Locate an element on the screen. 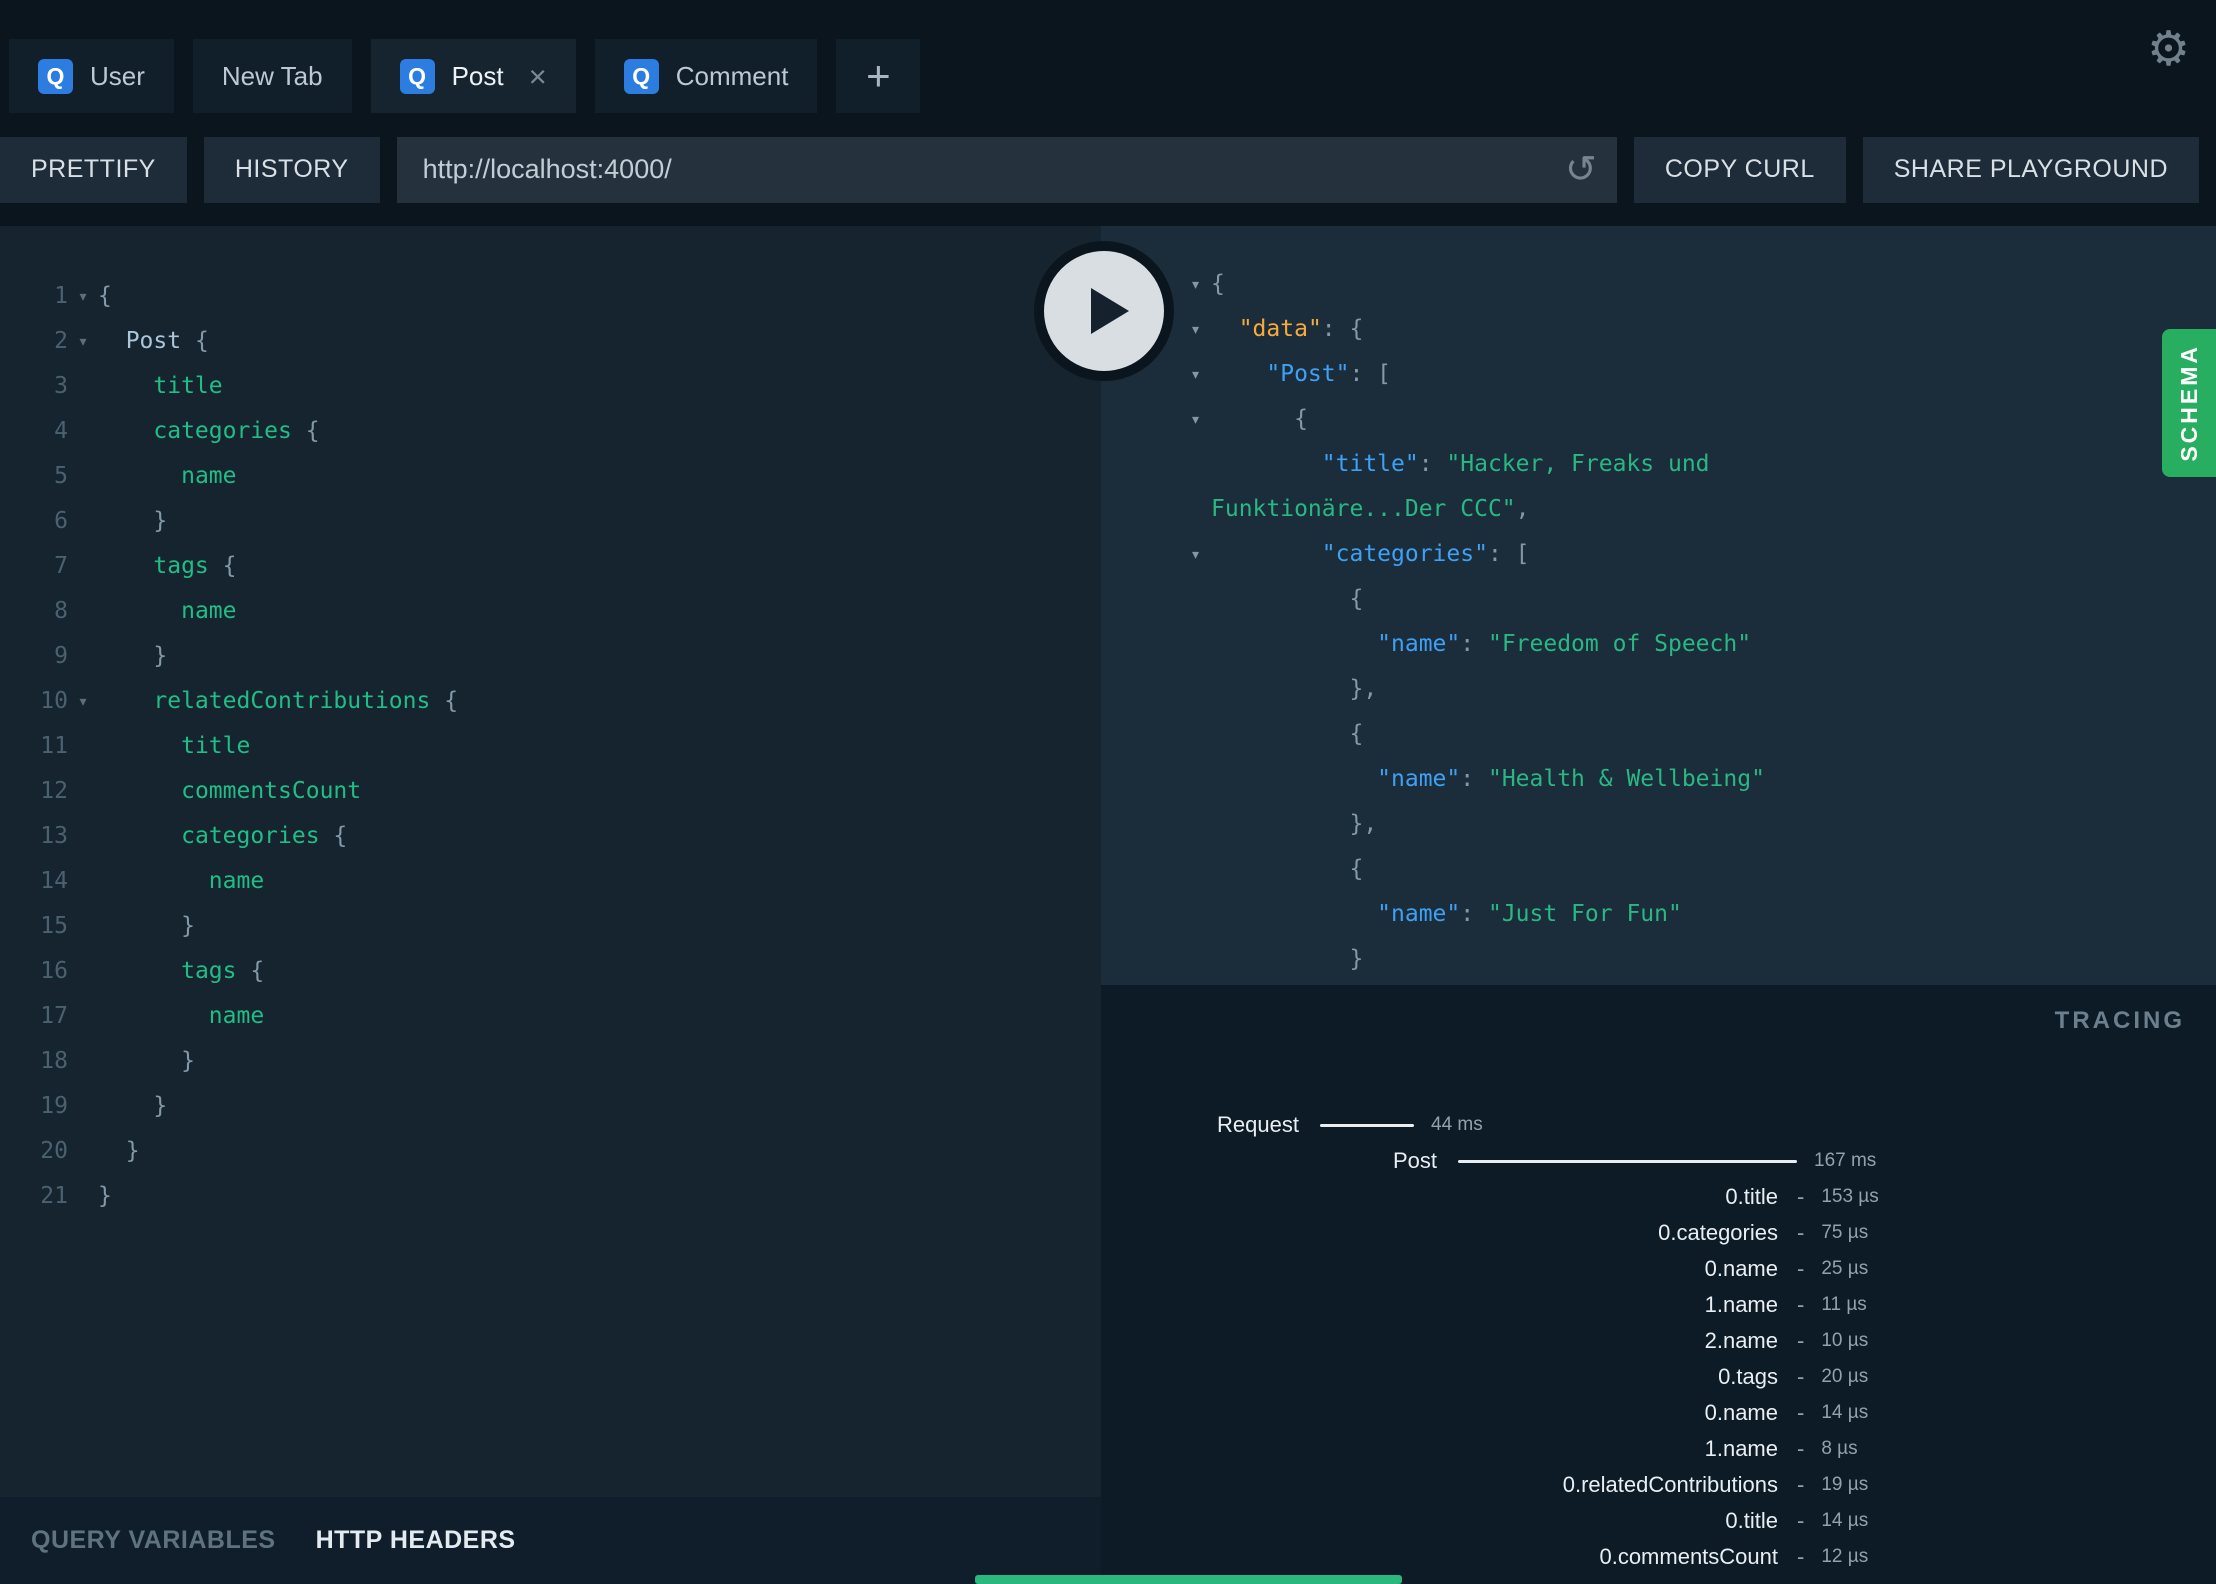 This screenshot has width=2216, height=1584. query-variables-tab: QUERY VARIABLES is located at coordinates (153, 1540).